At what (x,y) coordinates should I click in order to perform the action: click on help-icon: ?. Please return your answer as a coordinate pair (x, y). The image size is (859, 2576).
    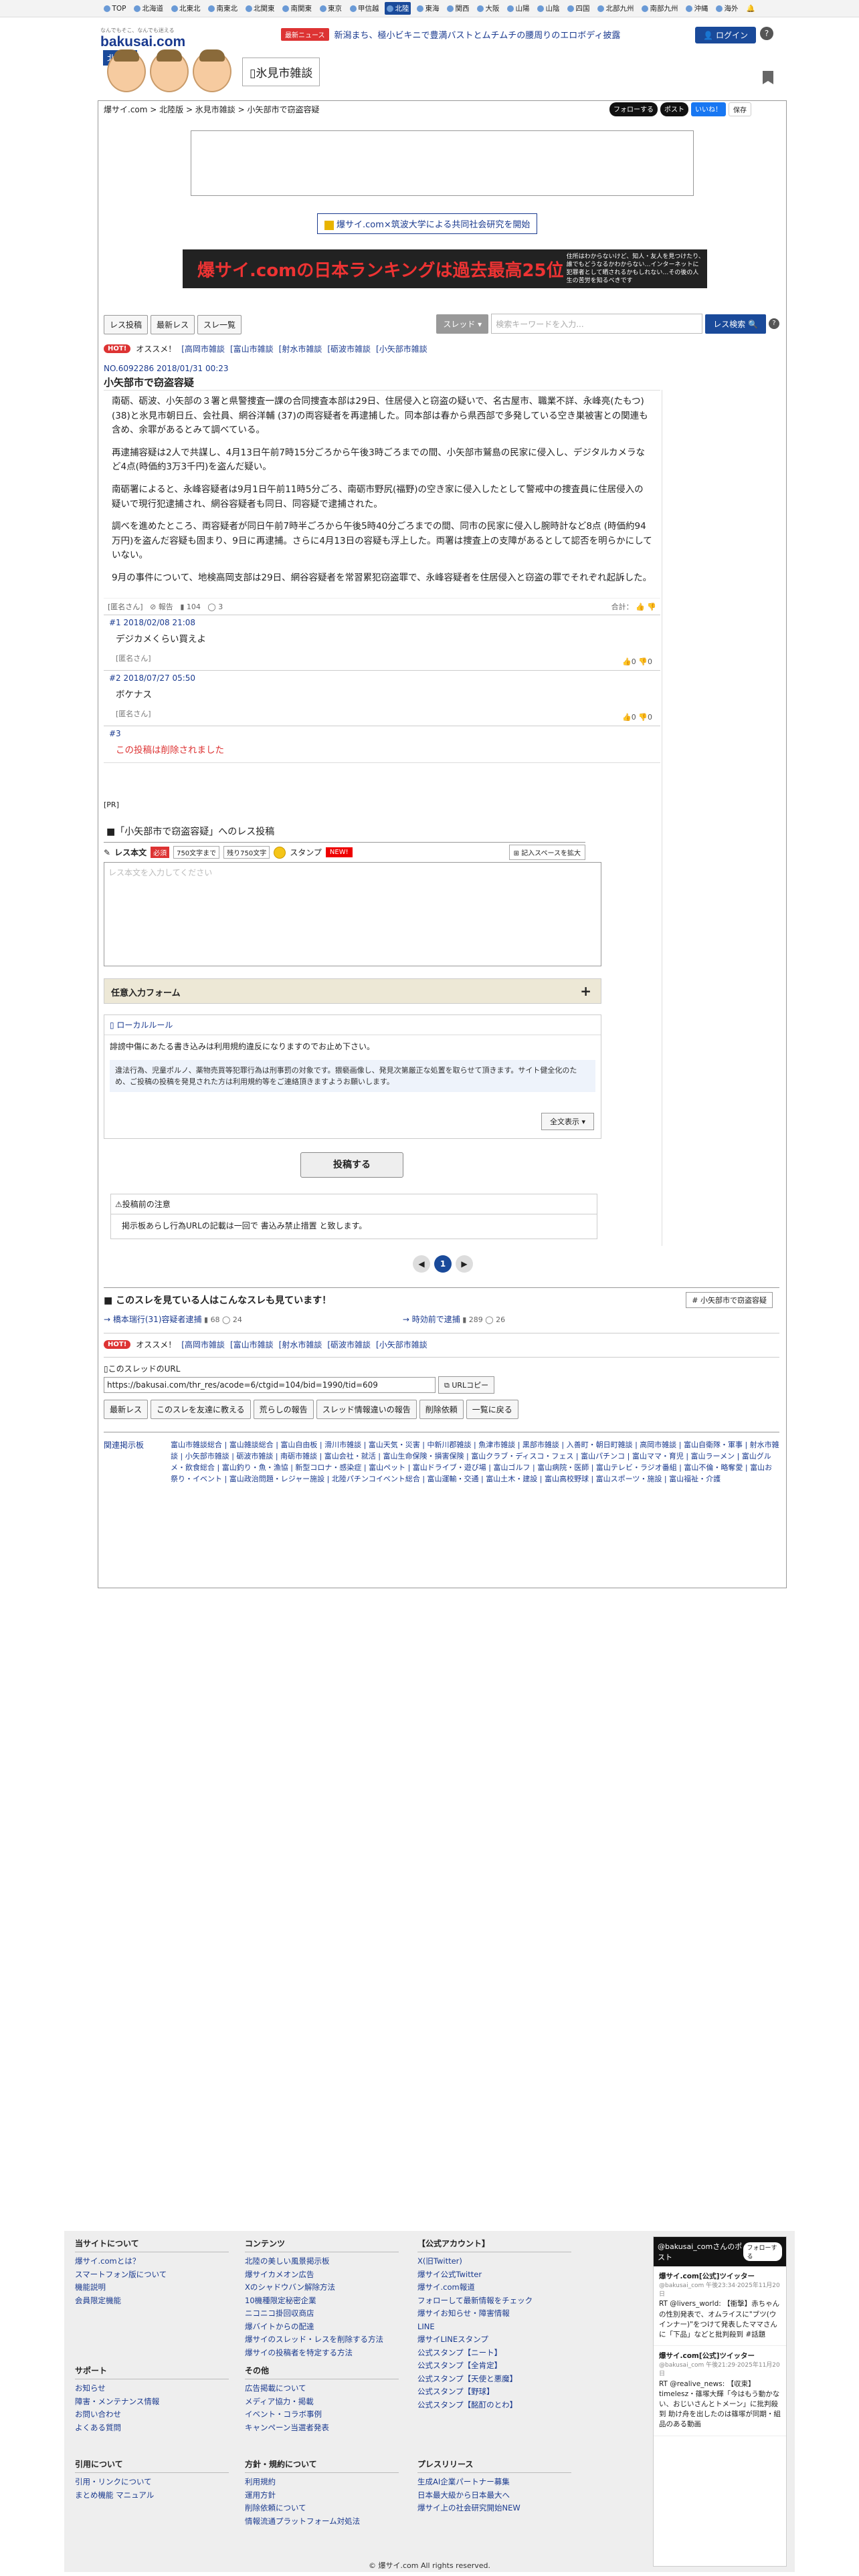
    Looking at the image, I should click on (774, 323).